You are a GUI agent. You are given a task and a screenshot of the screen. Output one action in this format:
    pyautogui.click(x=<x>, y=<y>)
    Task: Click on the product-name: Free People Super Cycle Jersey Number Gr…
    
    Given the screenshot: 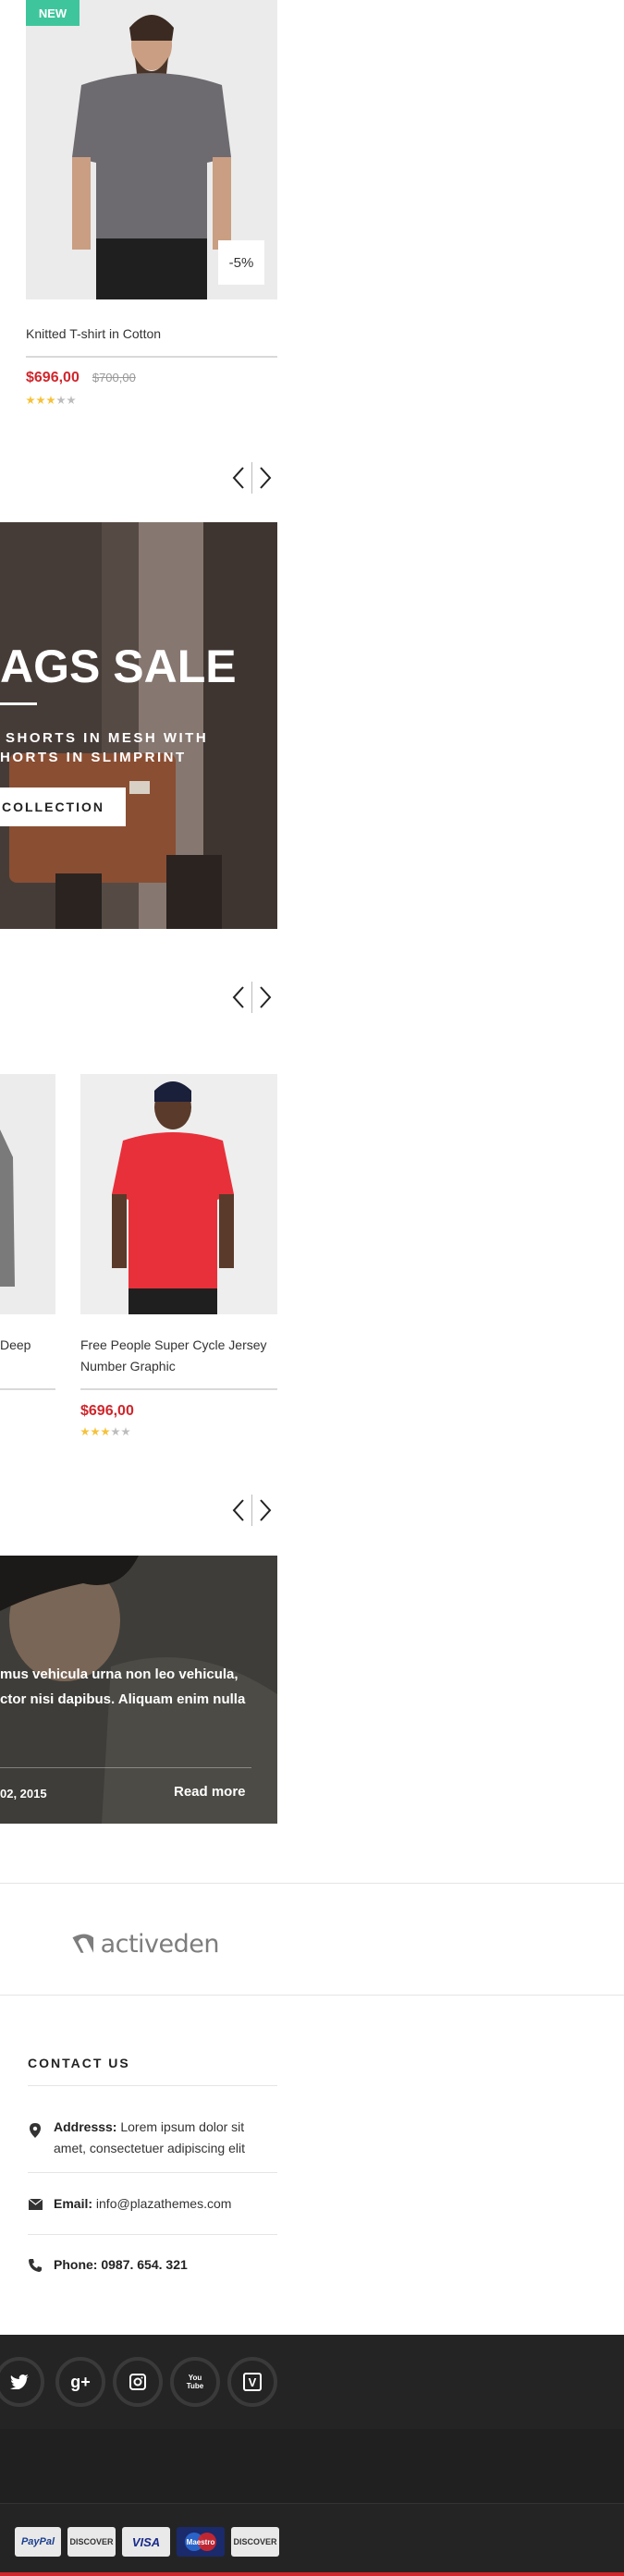 What is the action you would take?
    pyautogui.click(x=173, y=1356)
    